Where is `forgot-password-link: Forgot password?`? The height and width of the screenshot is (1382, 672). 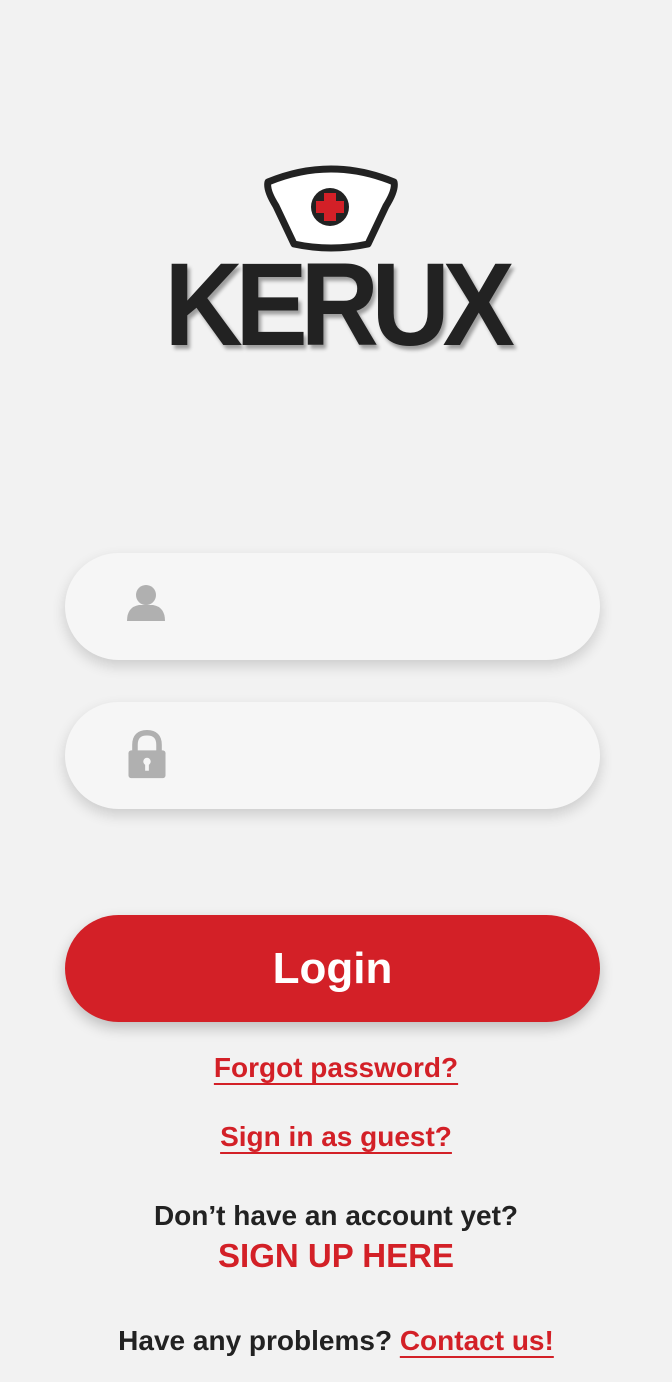 forgot-password-link: Forgot password? is located at coordinates (336, 1067).